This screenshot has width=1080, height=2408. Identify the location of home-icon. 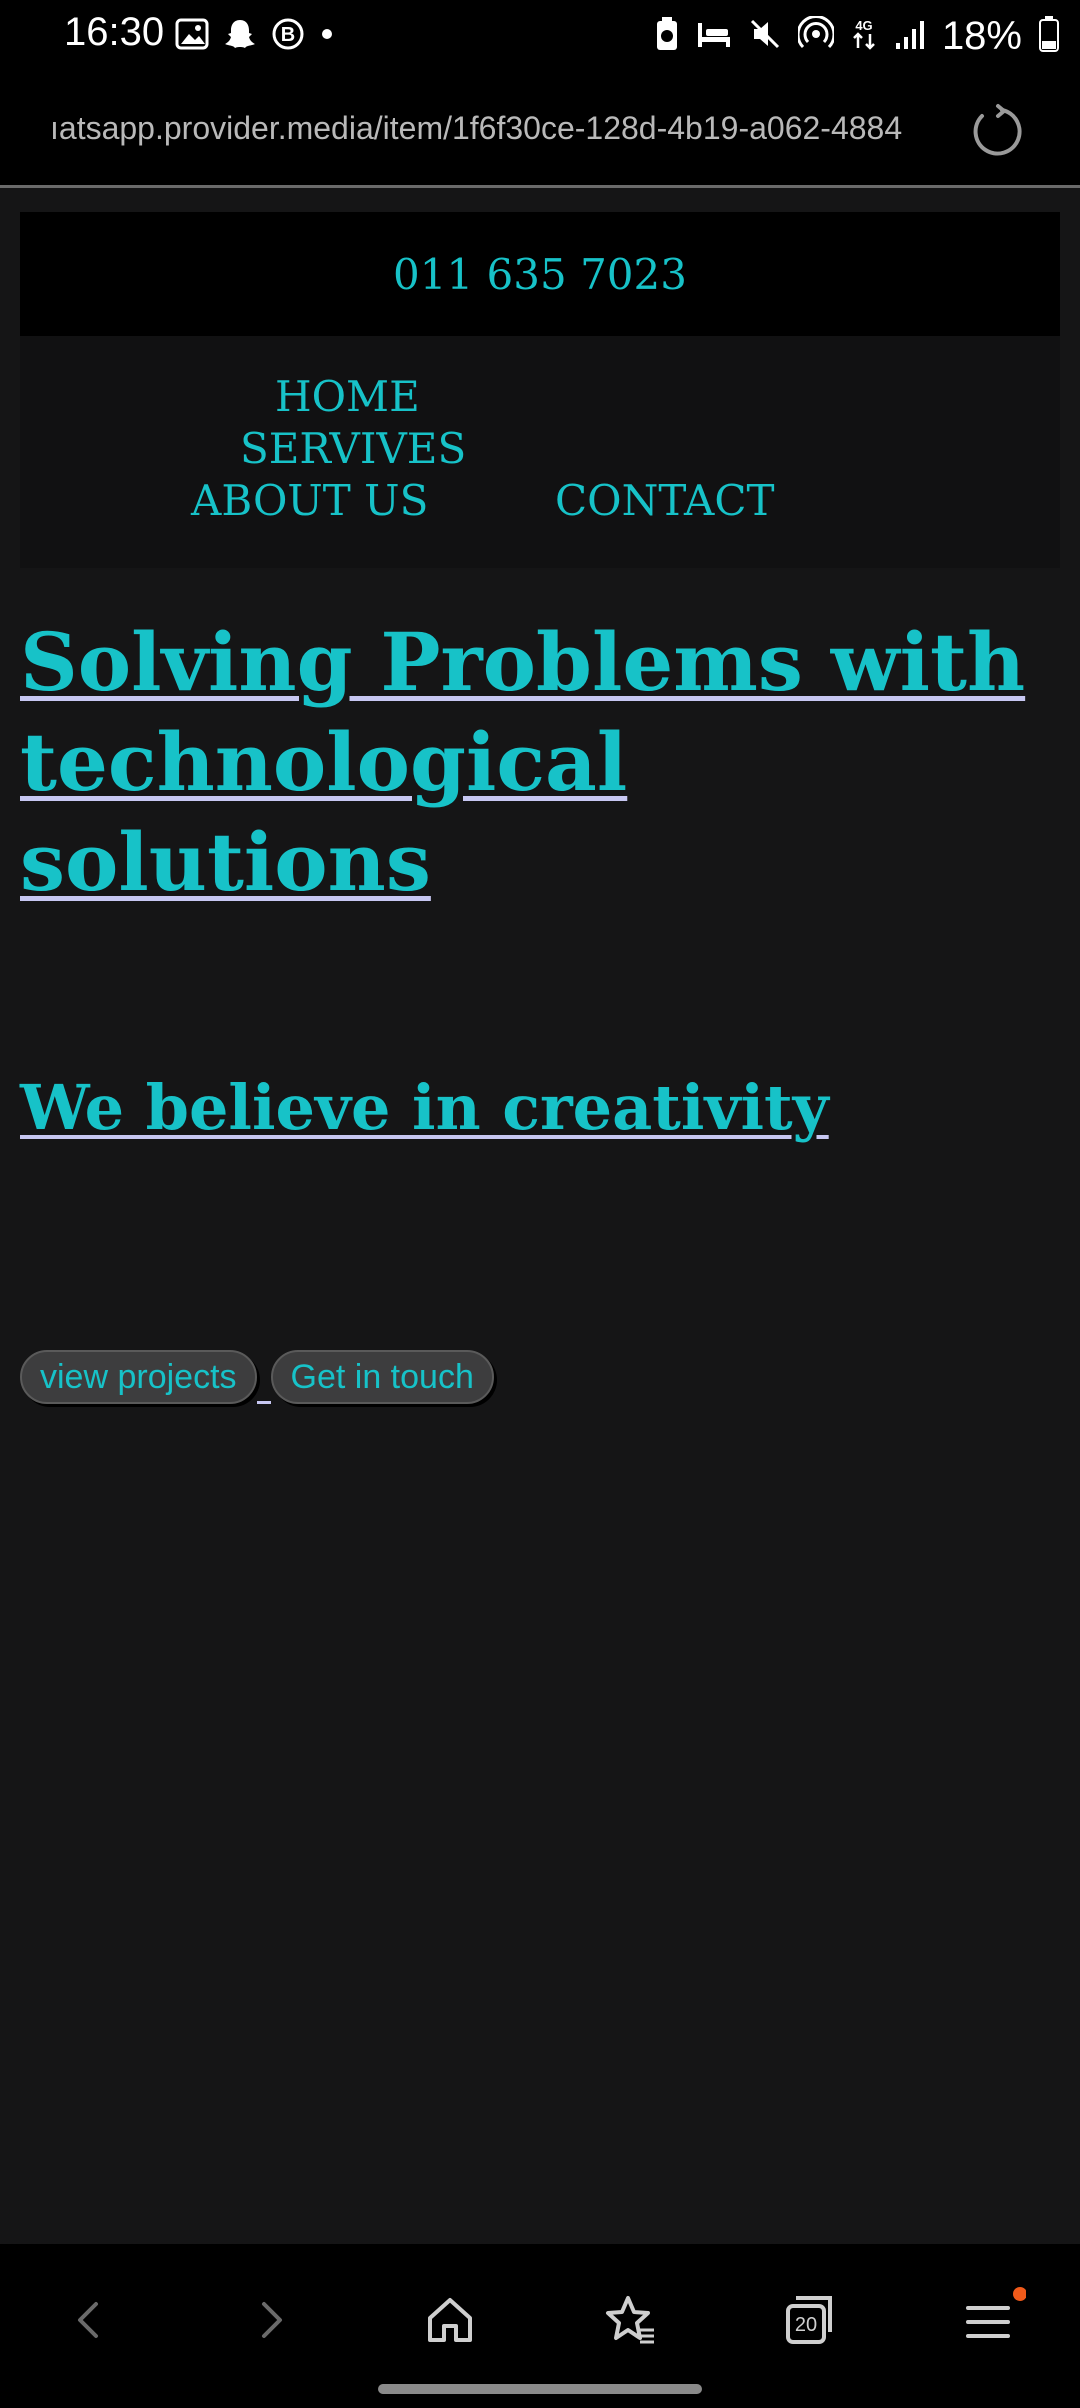
(450, 2320).